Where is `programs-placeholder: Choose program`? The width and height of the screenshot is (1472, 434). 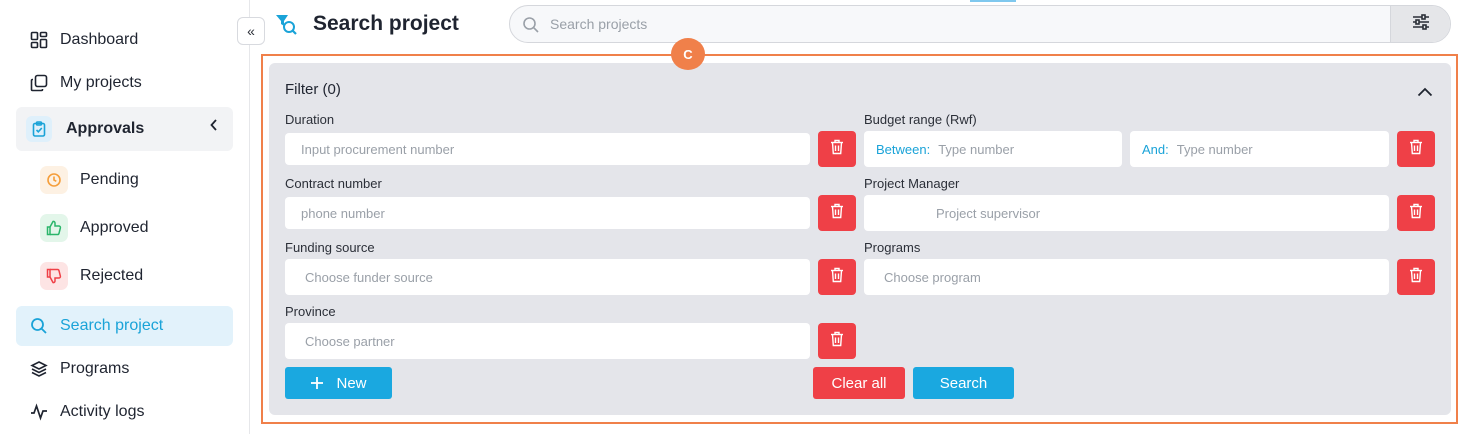
programs-placeholder: Choose program is located at coordinates (932, 277).